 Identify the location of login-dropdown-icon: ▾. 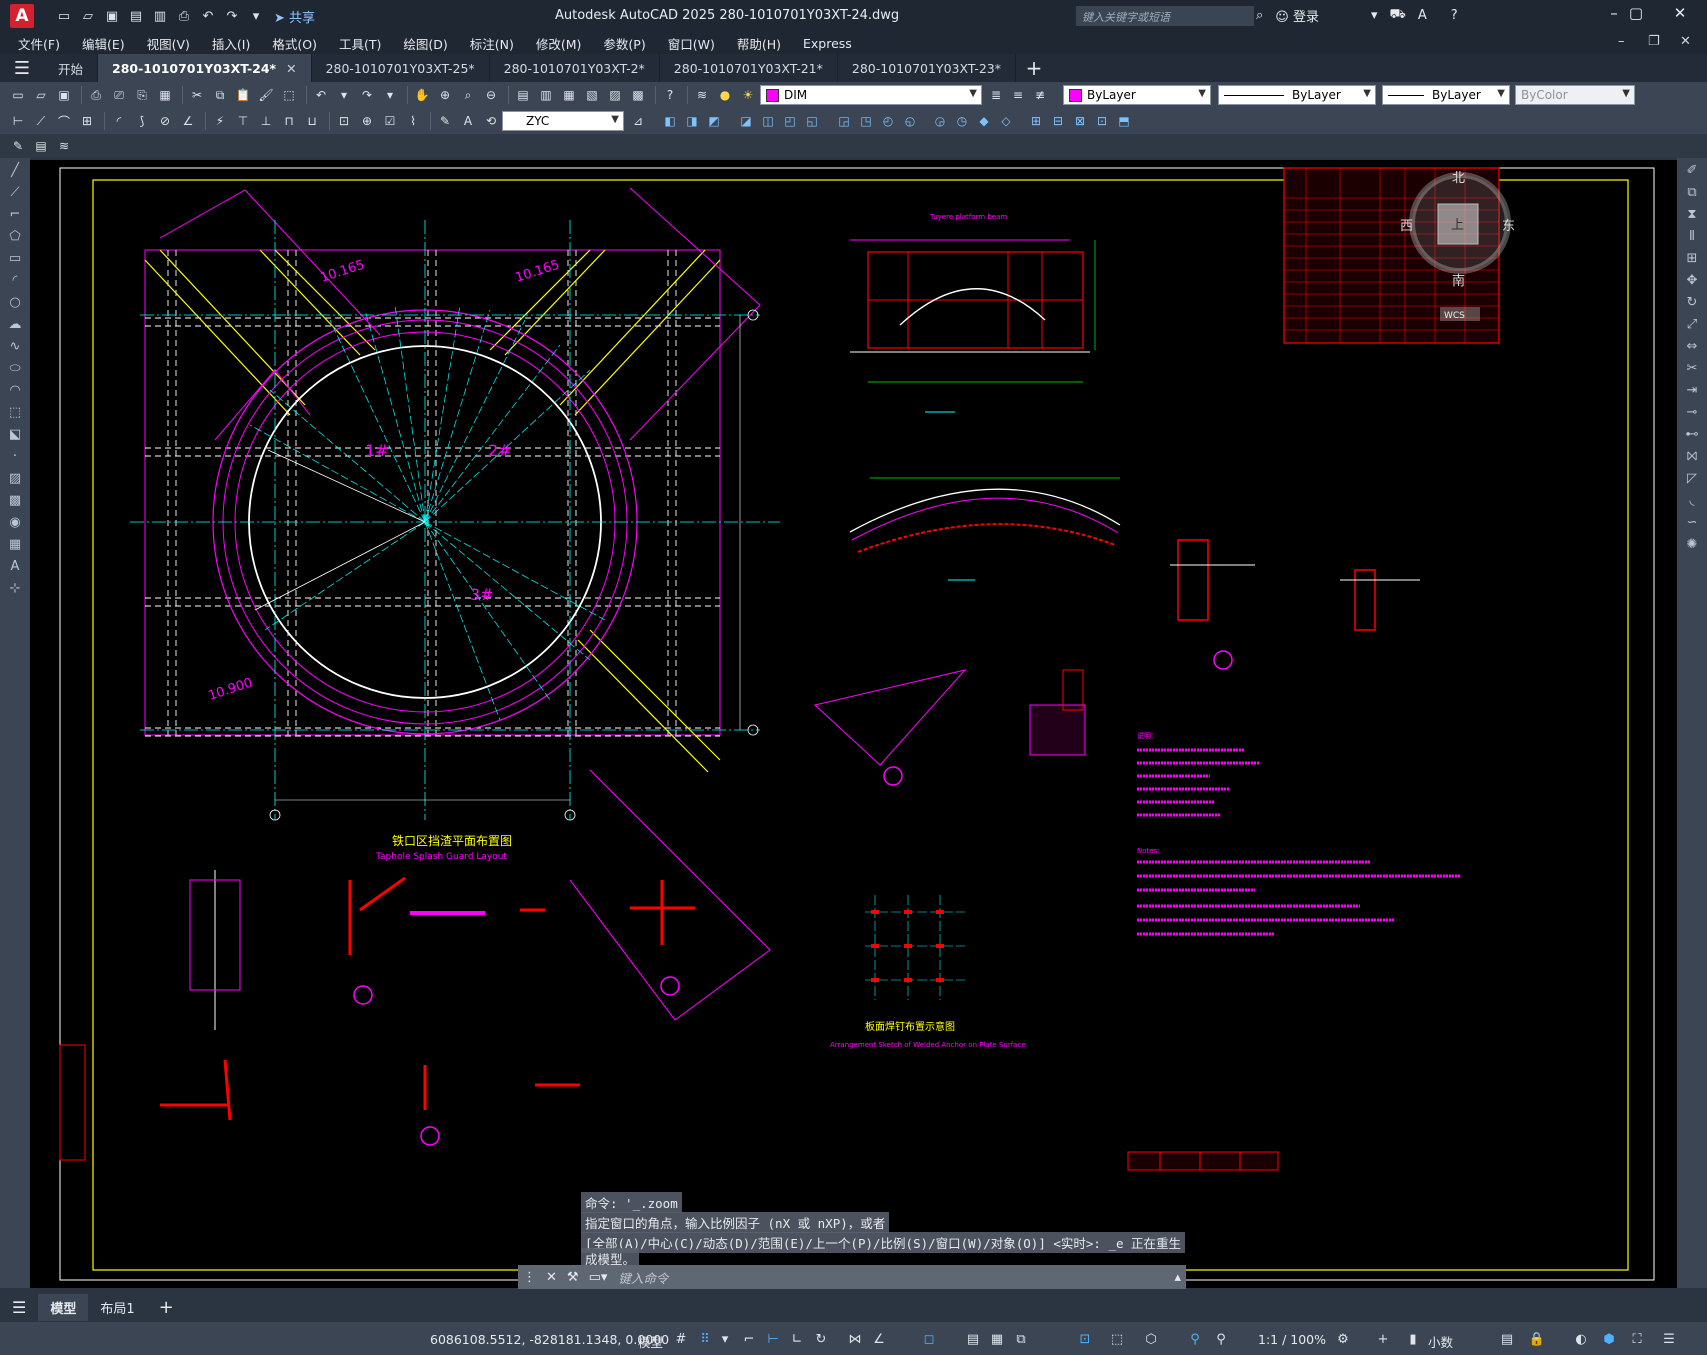
(1374, 15).